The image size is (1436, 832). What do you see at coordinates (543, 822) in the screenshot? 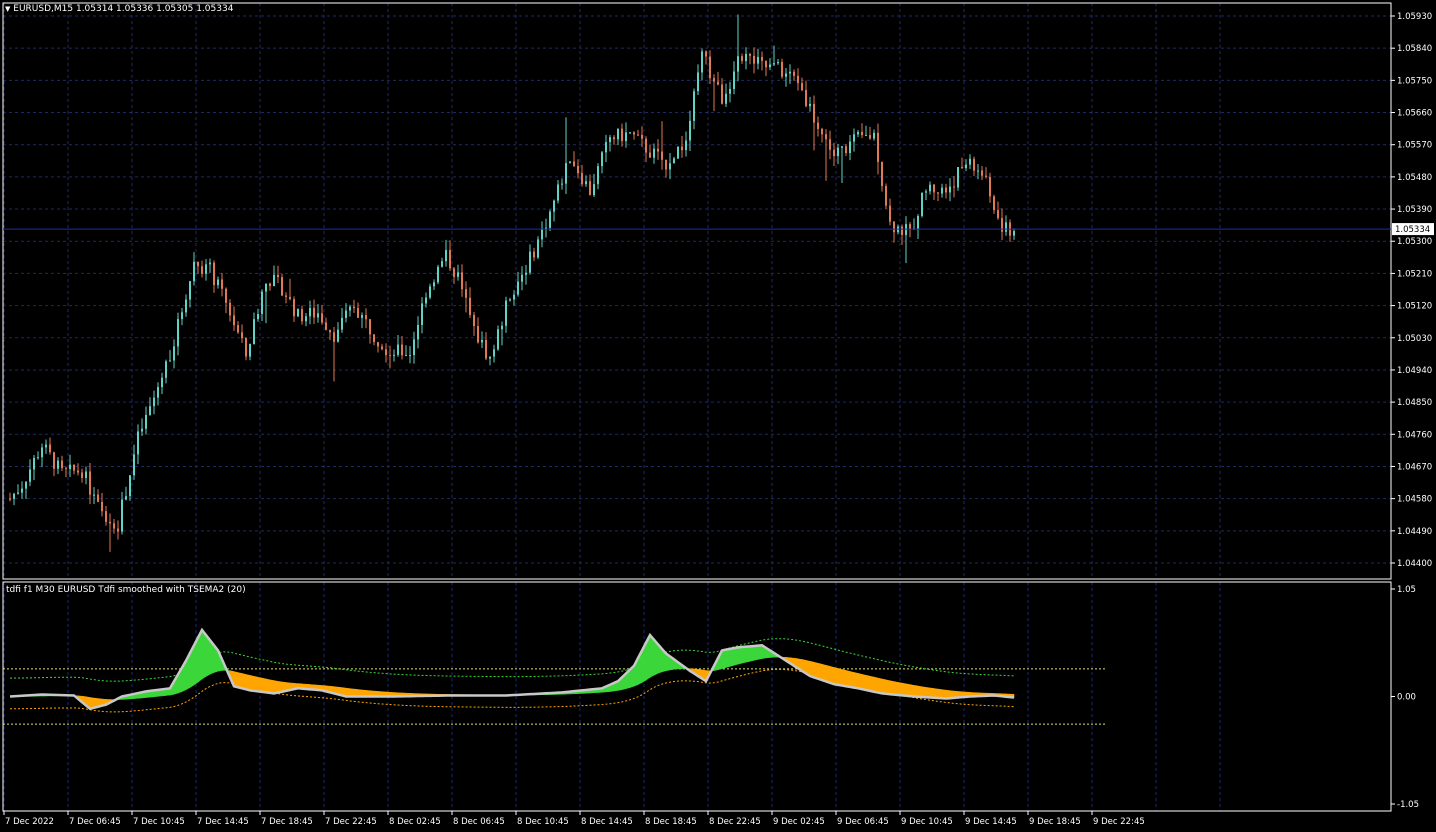
I see `time-tick-label: 8 Dec 10:45` at bounding box center [543, 822].